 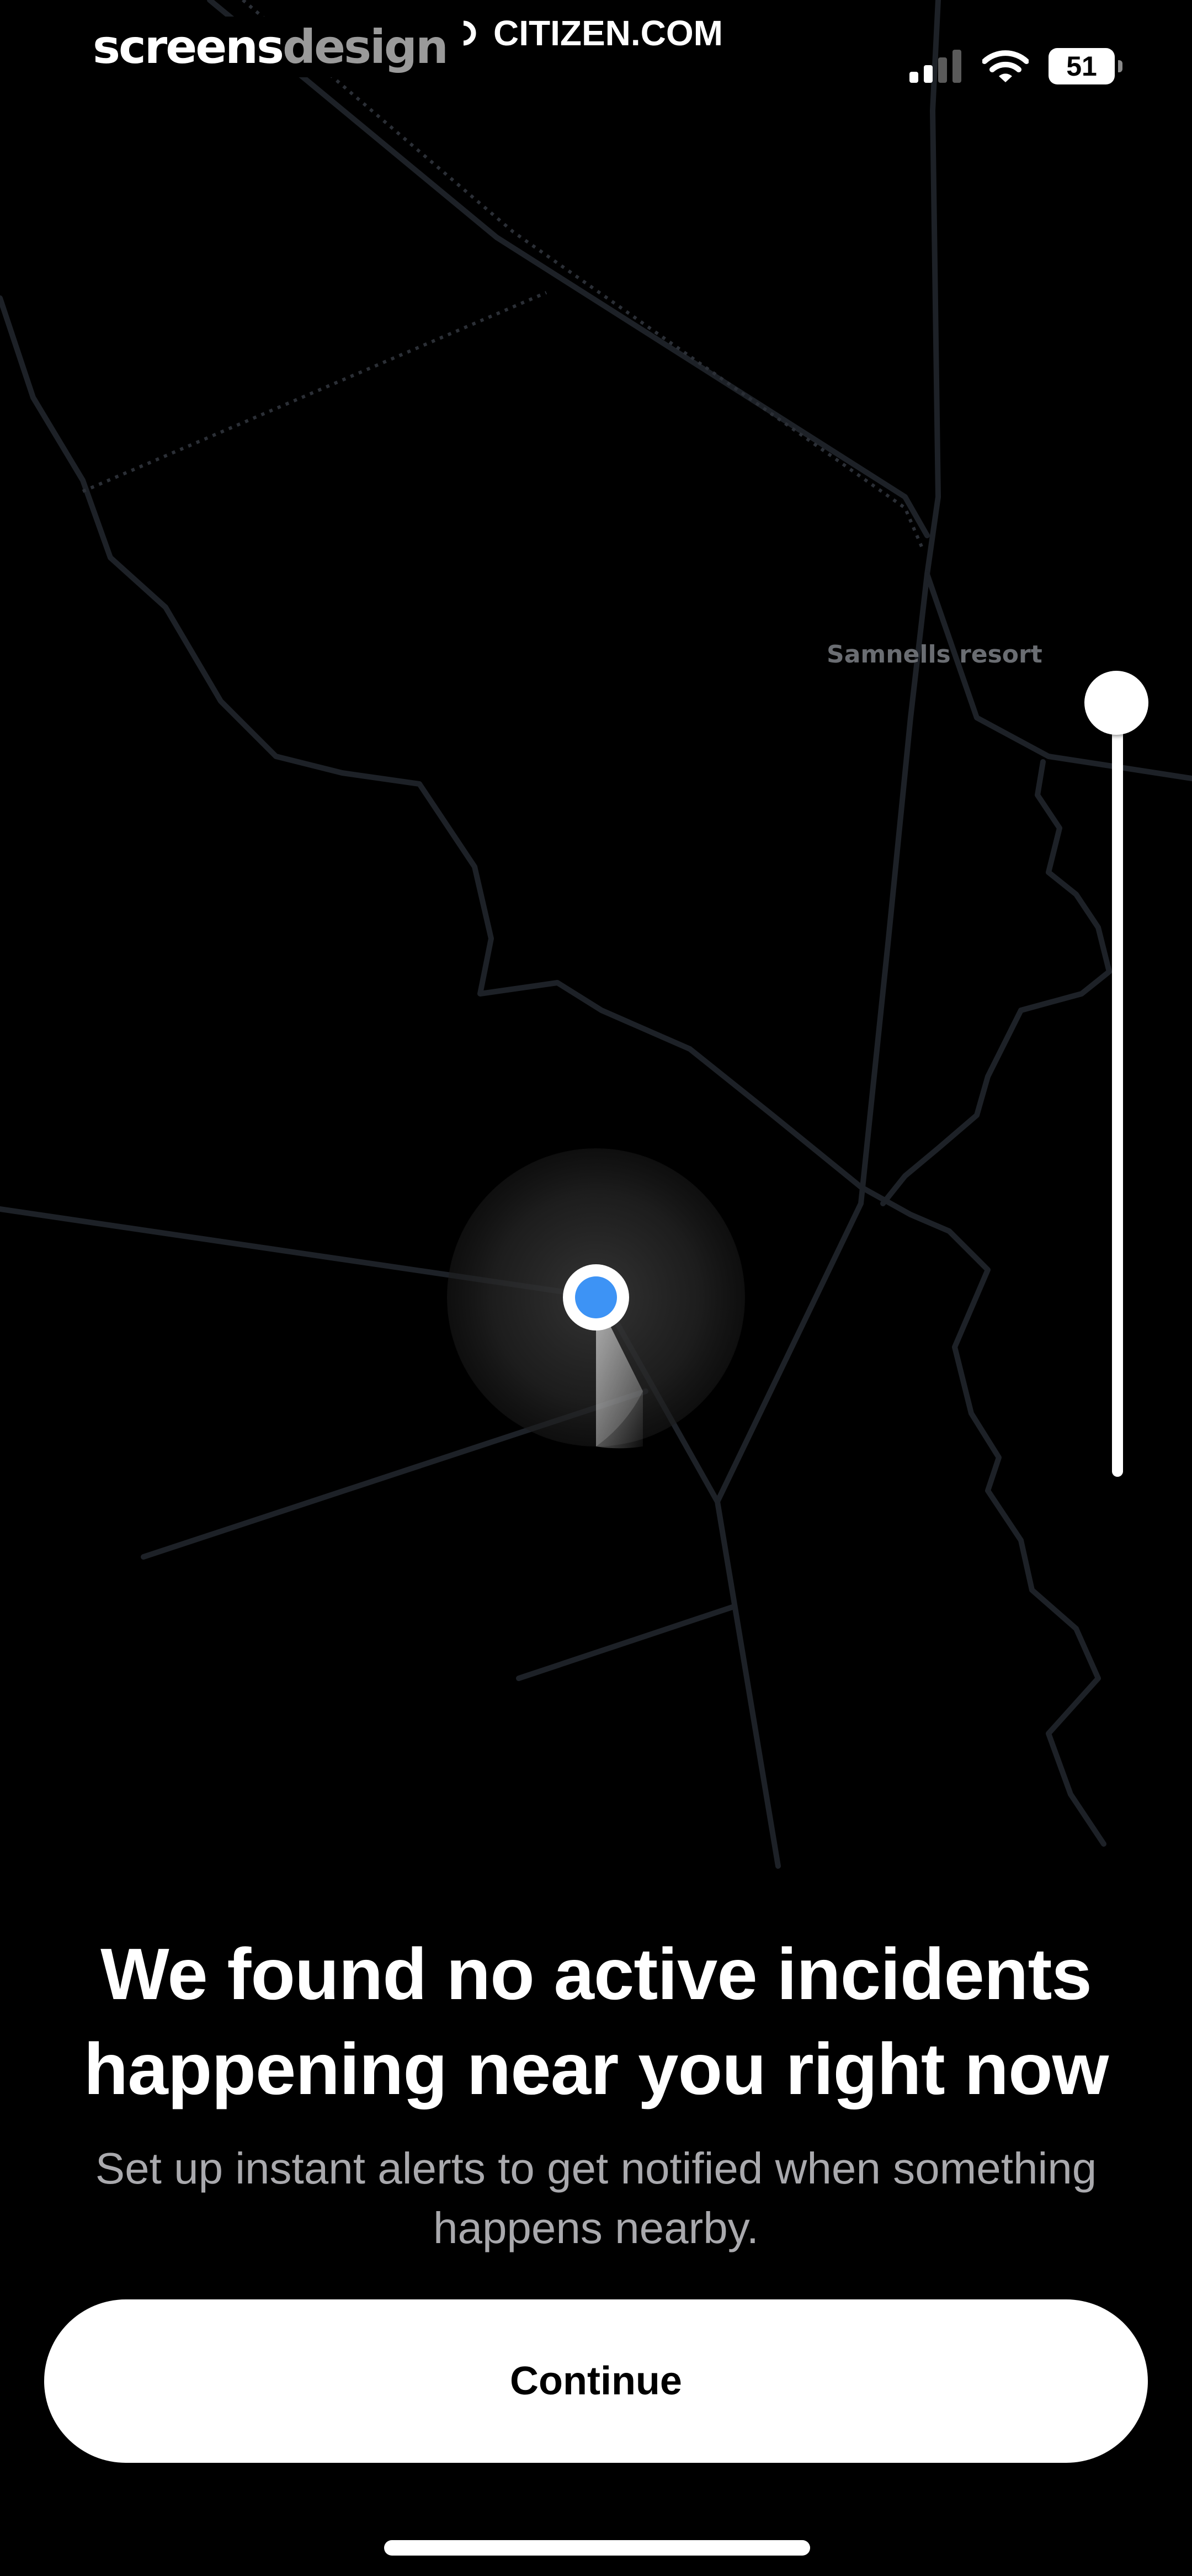 What do you see at coordinates (365, 47) in the screenshot?
I see `watermark-part-design: design` at bounding box center [365, 47].